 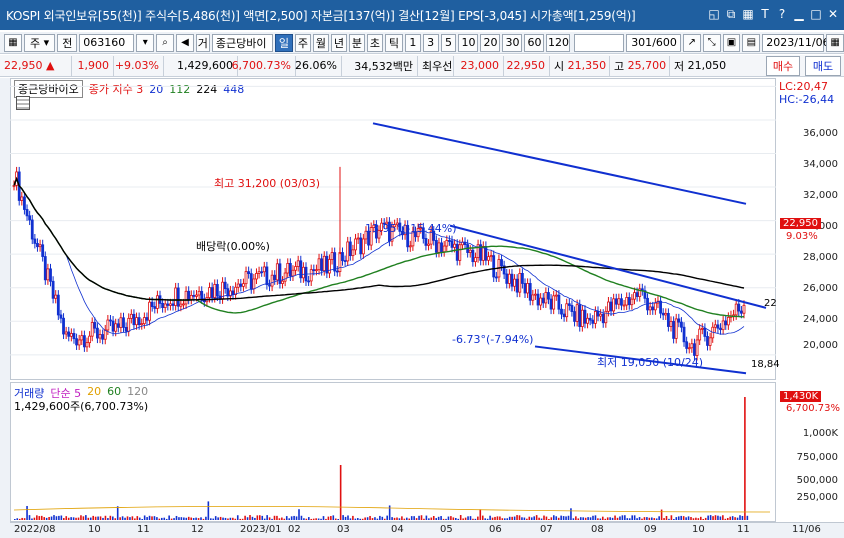 I want to click on date-input: 2023/11/06, so click(x=796, y=42).